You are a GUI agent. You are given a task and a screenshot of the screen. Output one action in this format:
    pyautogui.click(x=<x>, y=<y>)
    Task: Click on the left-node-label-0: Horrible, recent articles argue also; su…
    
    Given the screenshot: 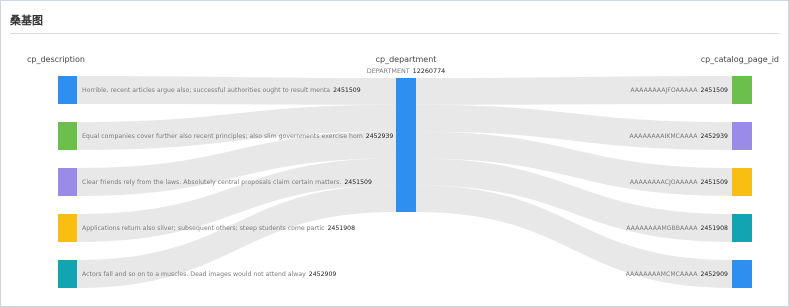 What is the action you would take?
    pyautogui.click(x=221, y=90)
    